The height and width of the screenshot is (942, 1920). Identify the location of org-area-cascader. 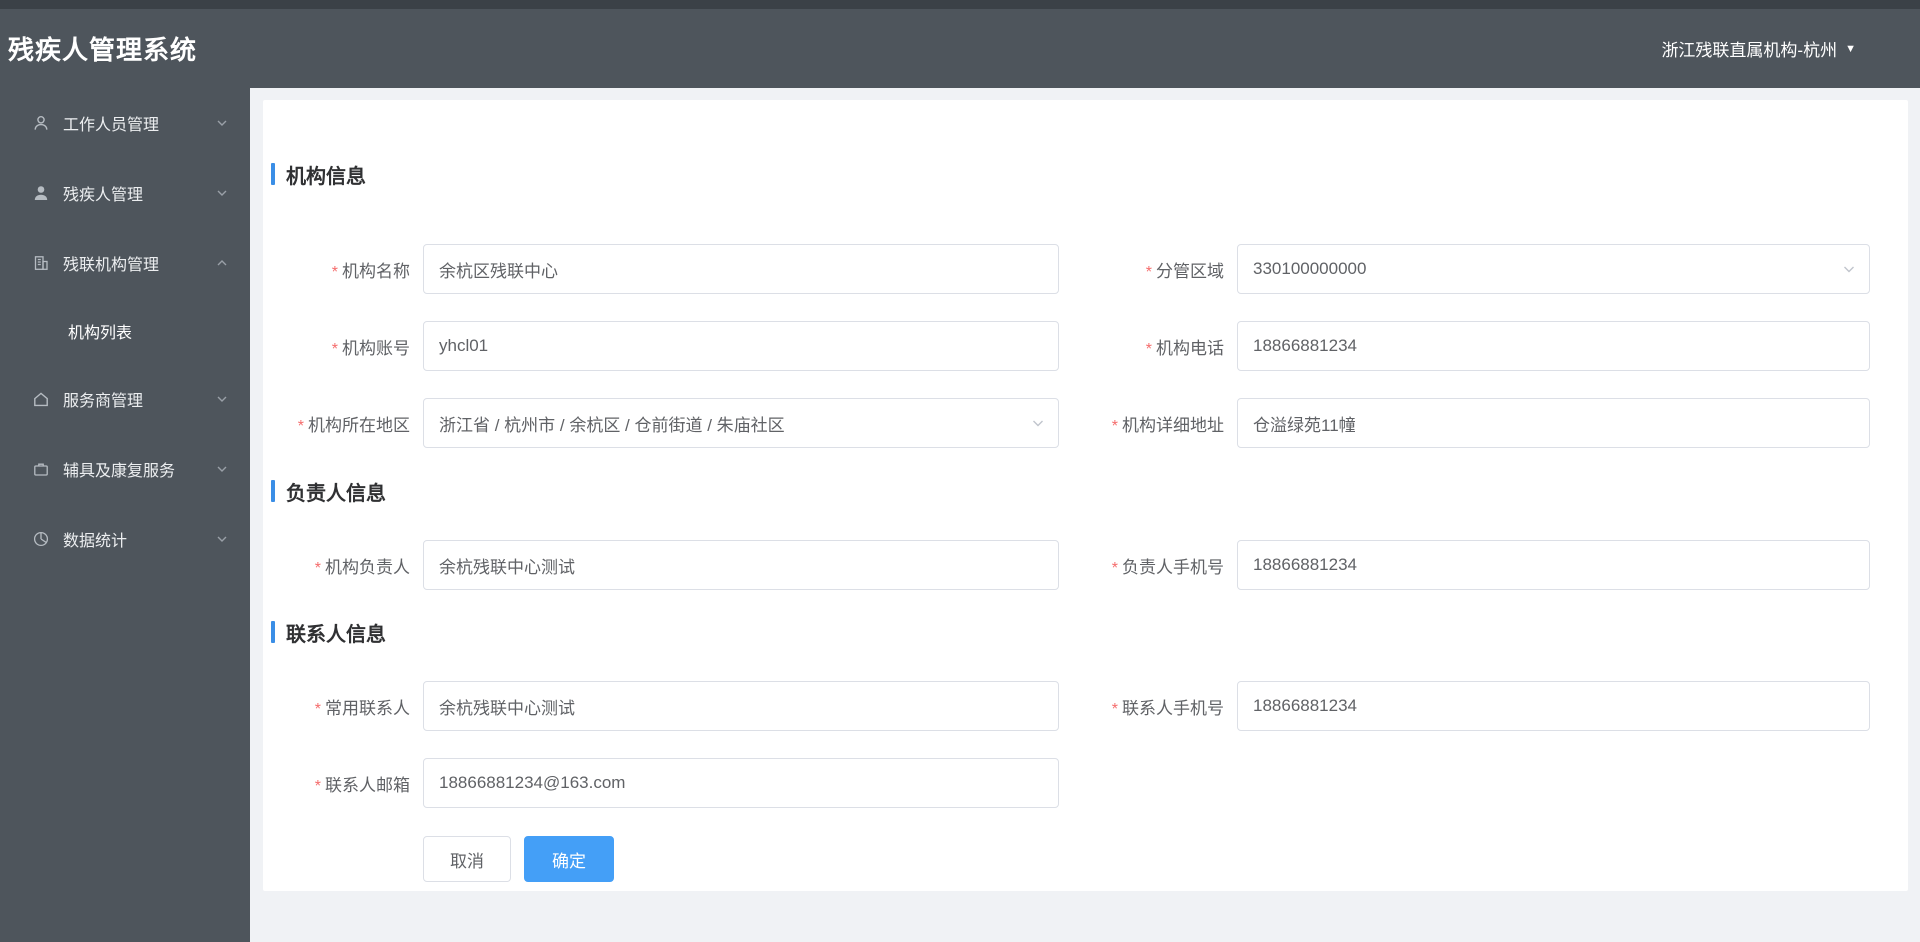
(741, 423).